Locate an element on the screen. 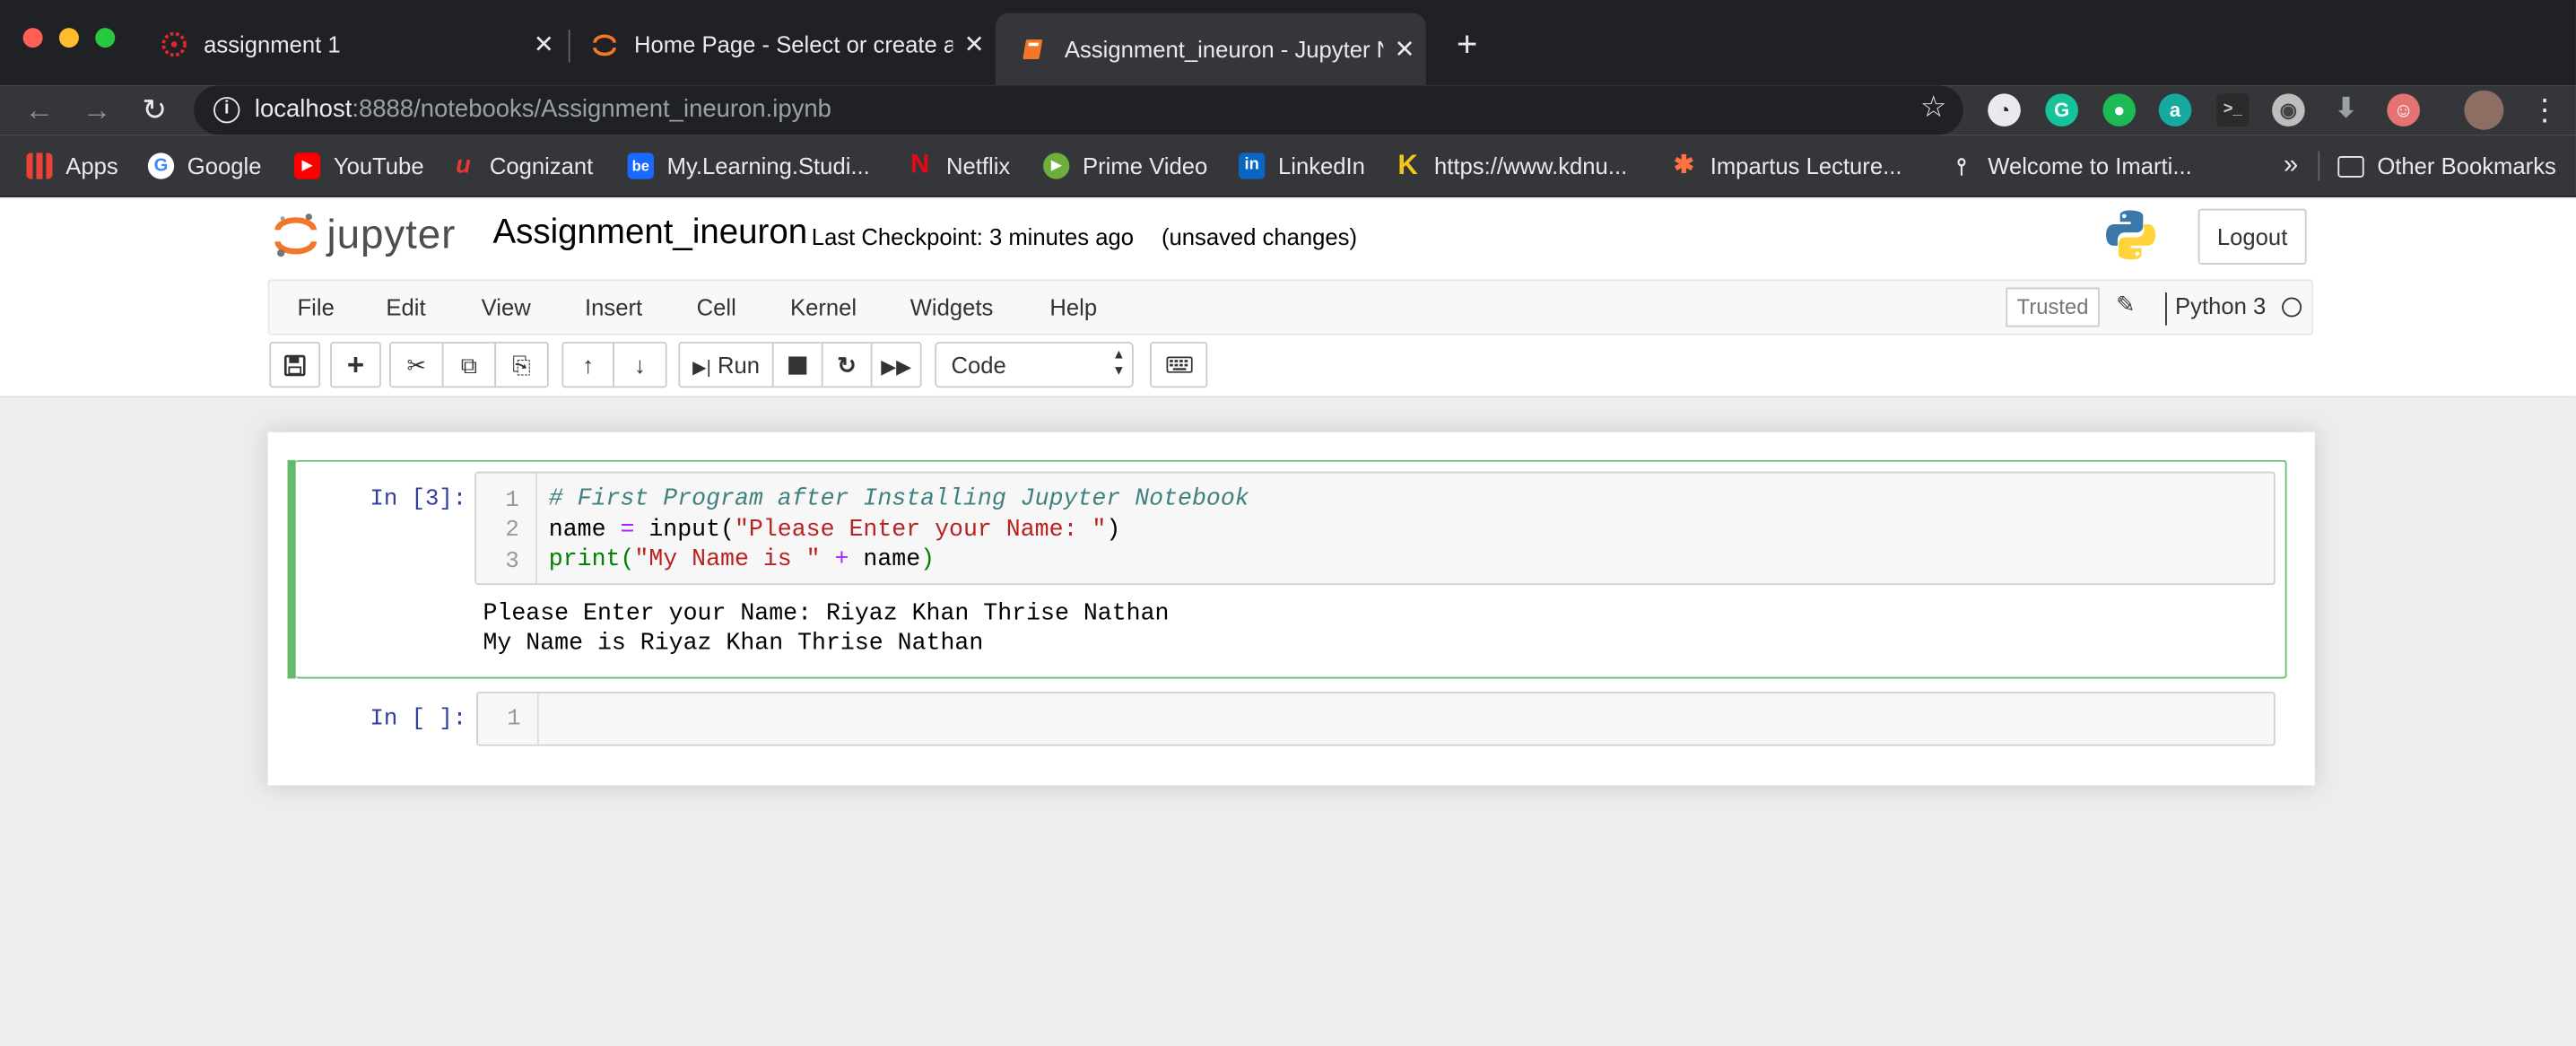  other-bookmarks: Other Bookmarks is located at coordinates (2446, 166).